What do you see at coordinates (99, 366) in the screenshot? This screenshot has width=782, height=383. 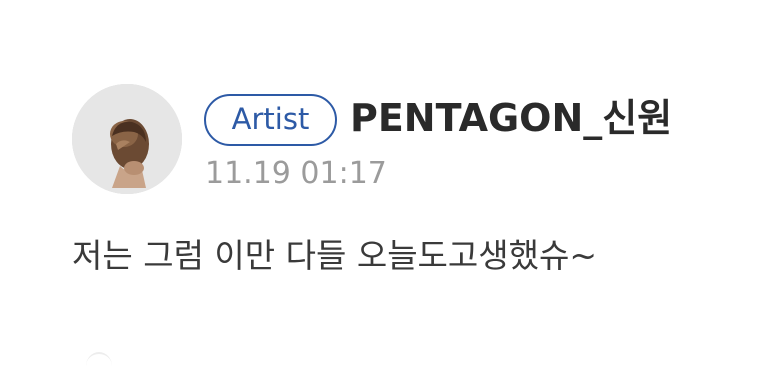 I see `next-item-divider` at bounding box center [99, 366].